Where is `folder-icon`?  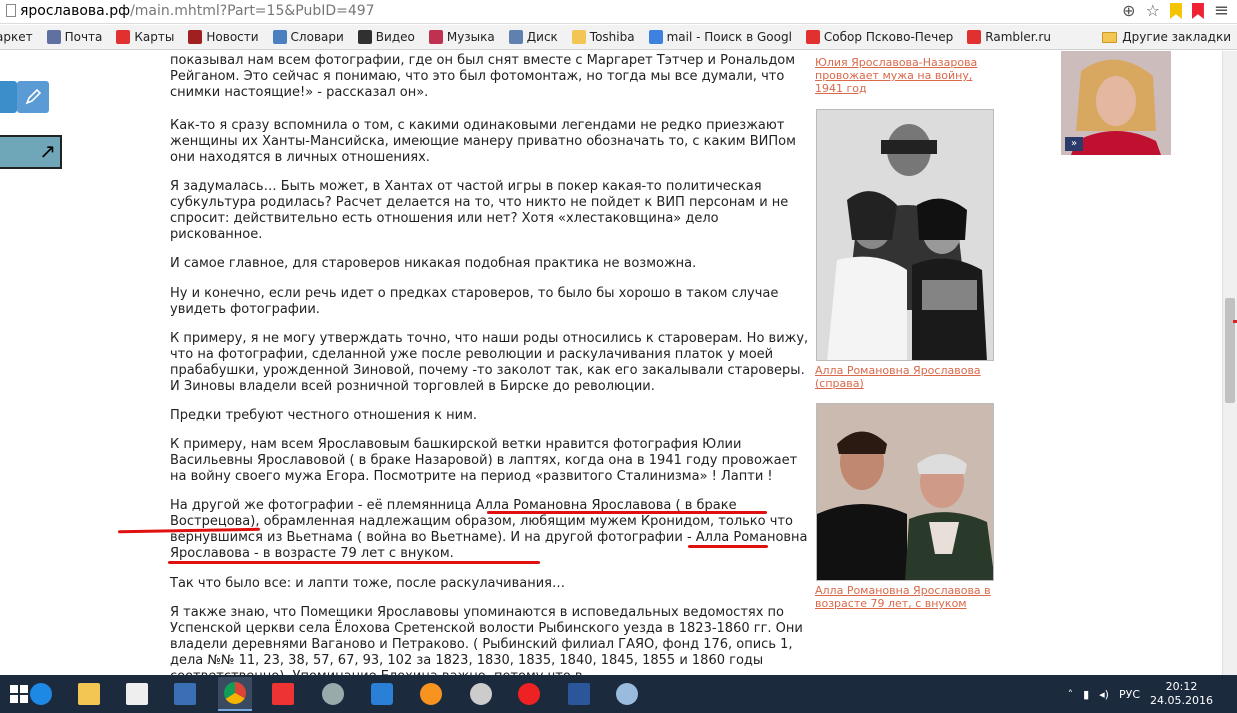
folder-icon is located at coordinates (1110, 37).